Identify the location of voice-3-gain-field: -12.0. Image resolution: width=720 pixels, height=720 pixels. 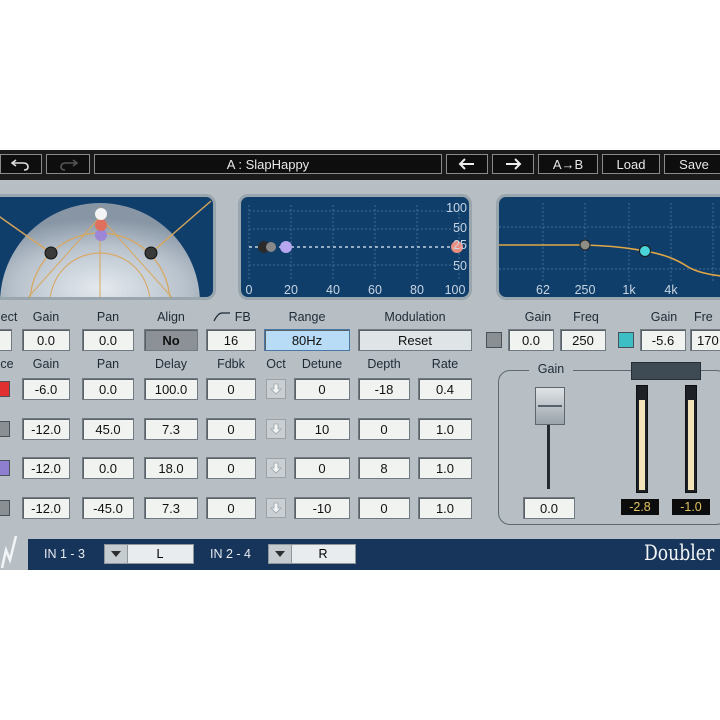
(46, 468).